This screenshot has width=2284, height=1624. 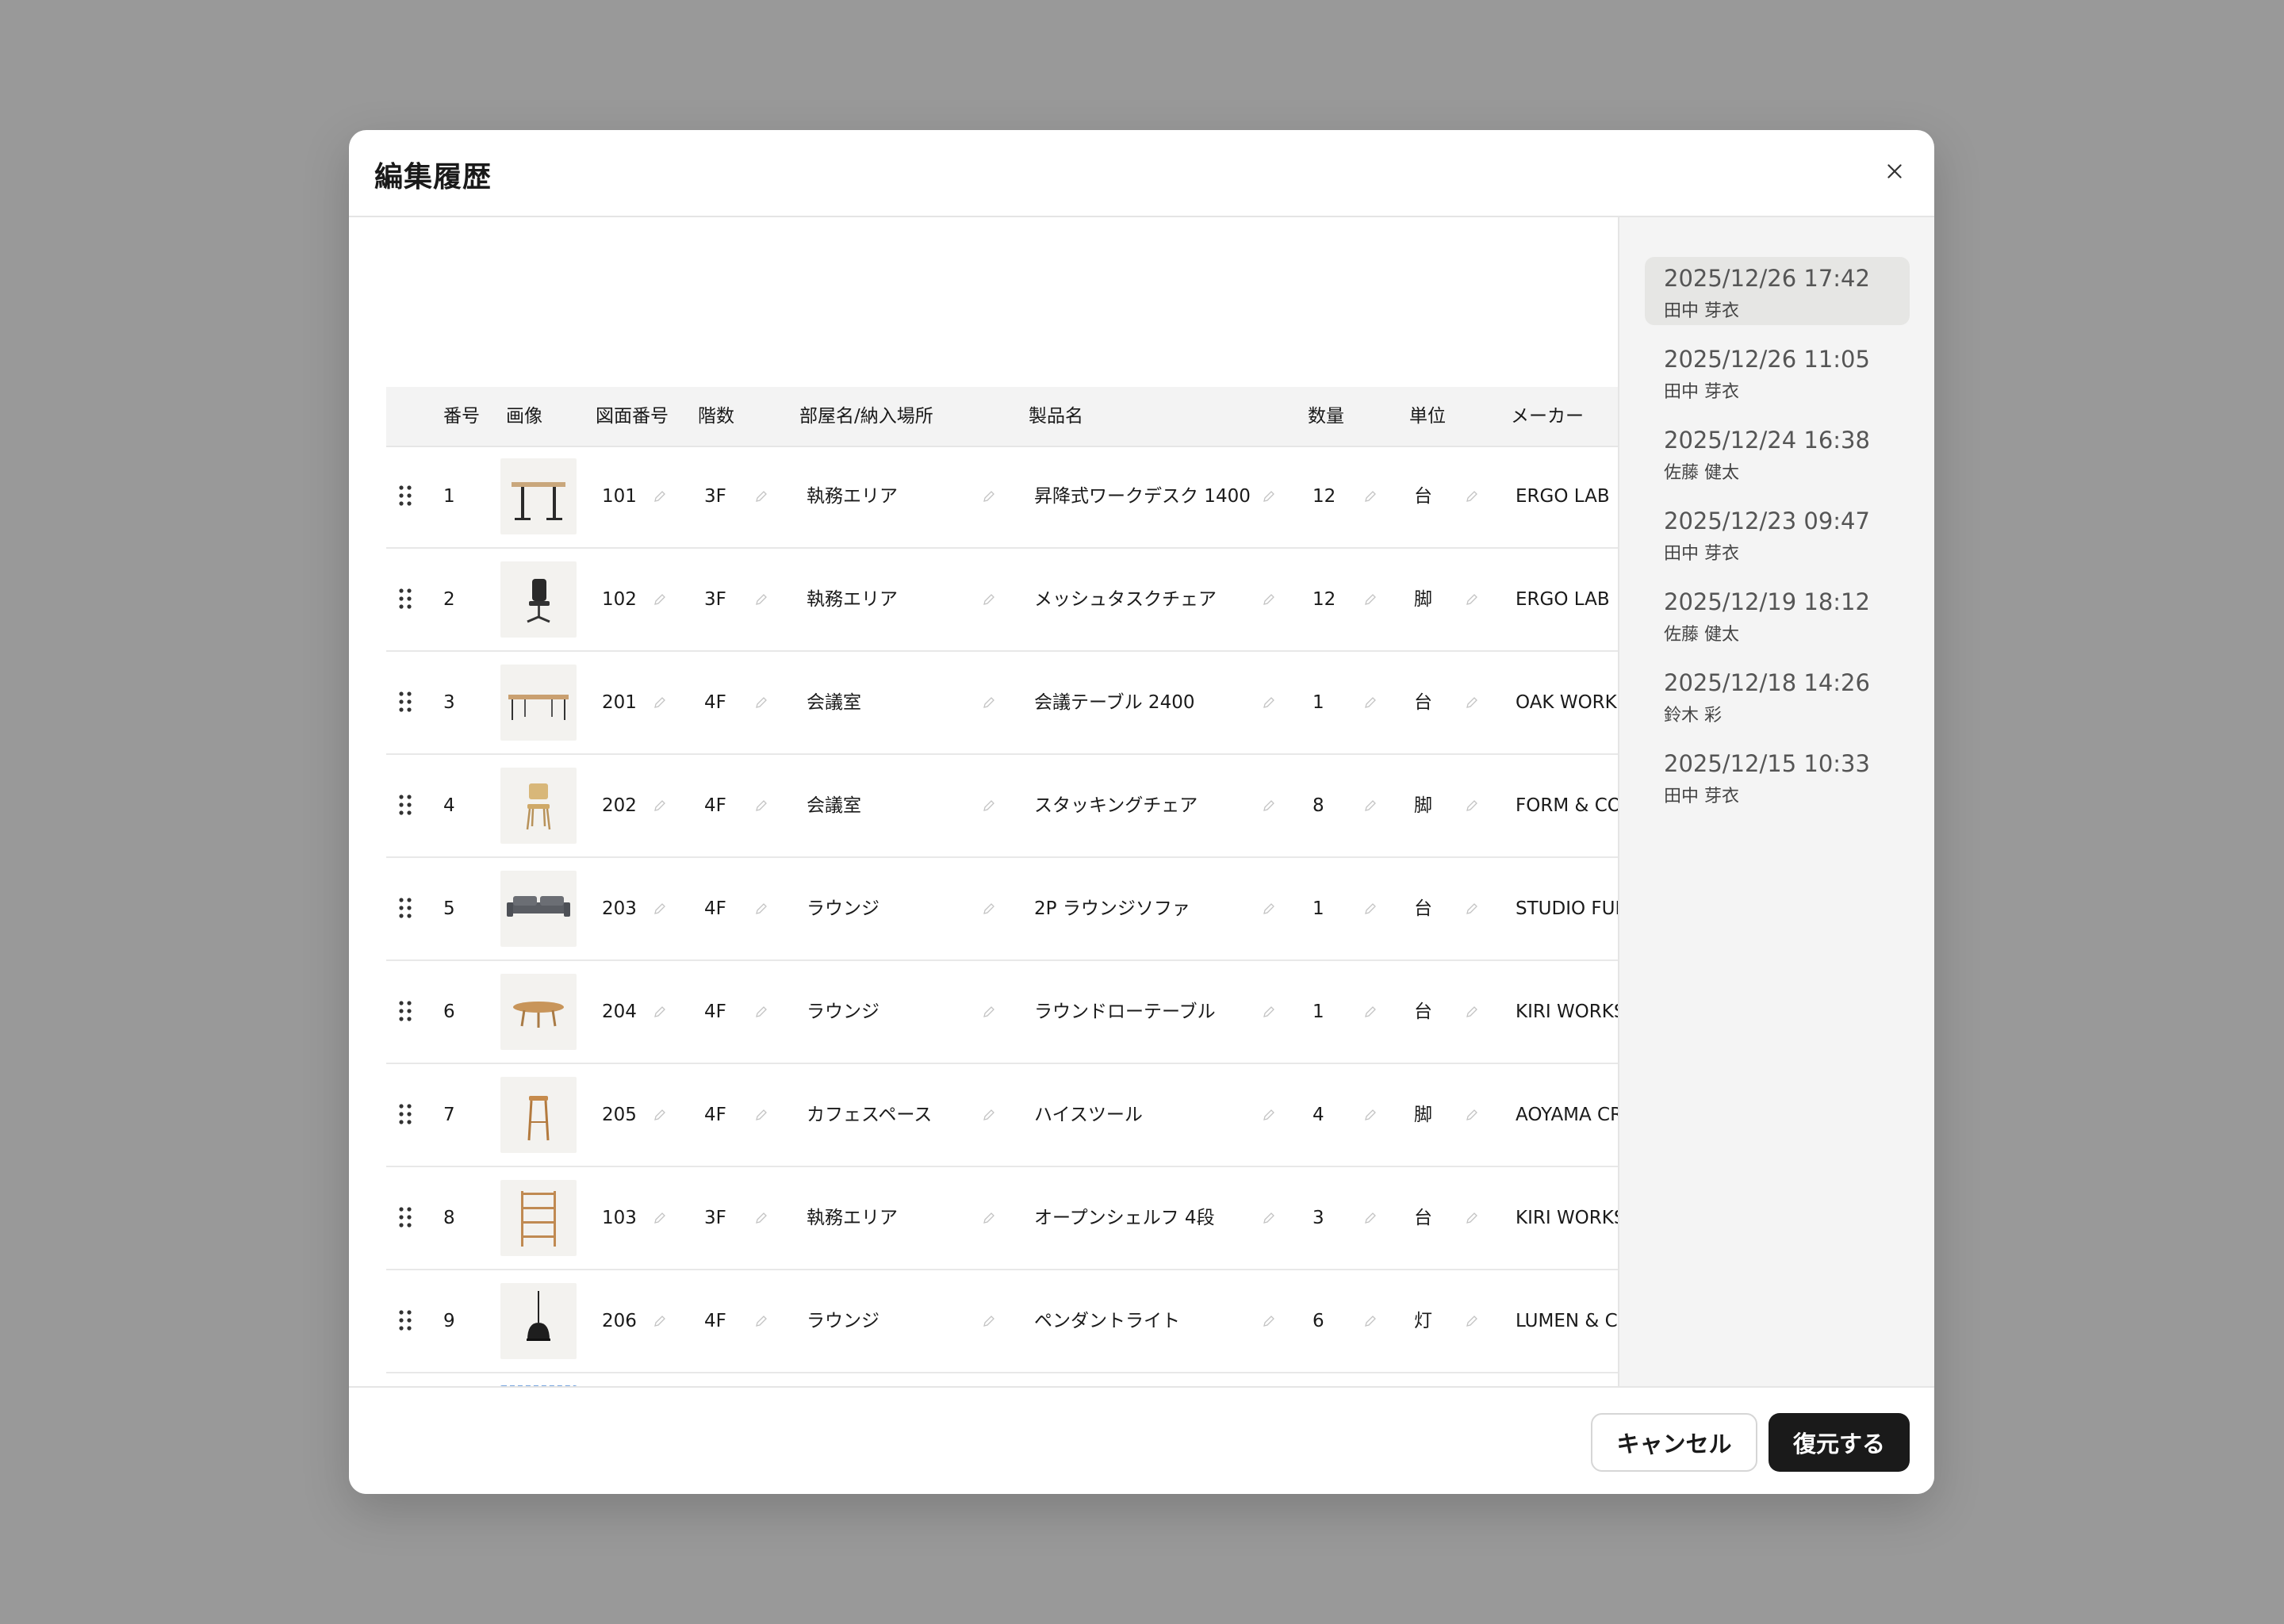 I want to click on history-item: 2025/12/24 16:38 佐藤 健太, so click(x=1777, y=453).